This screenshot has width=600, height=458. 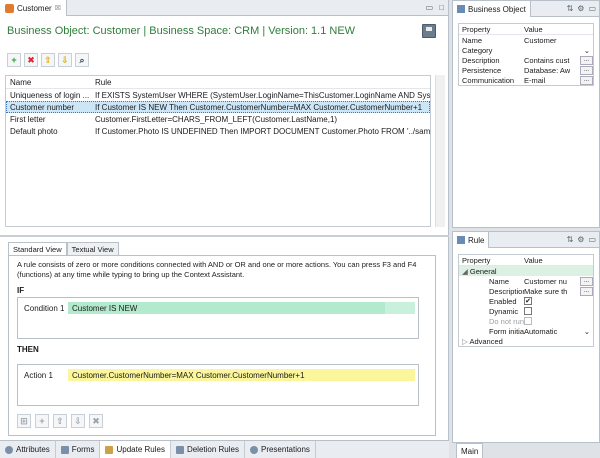 I want to click on property-key: Communication, so click(x=488, y=80).